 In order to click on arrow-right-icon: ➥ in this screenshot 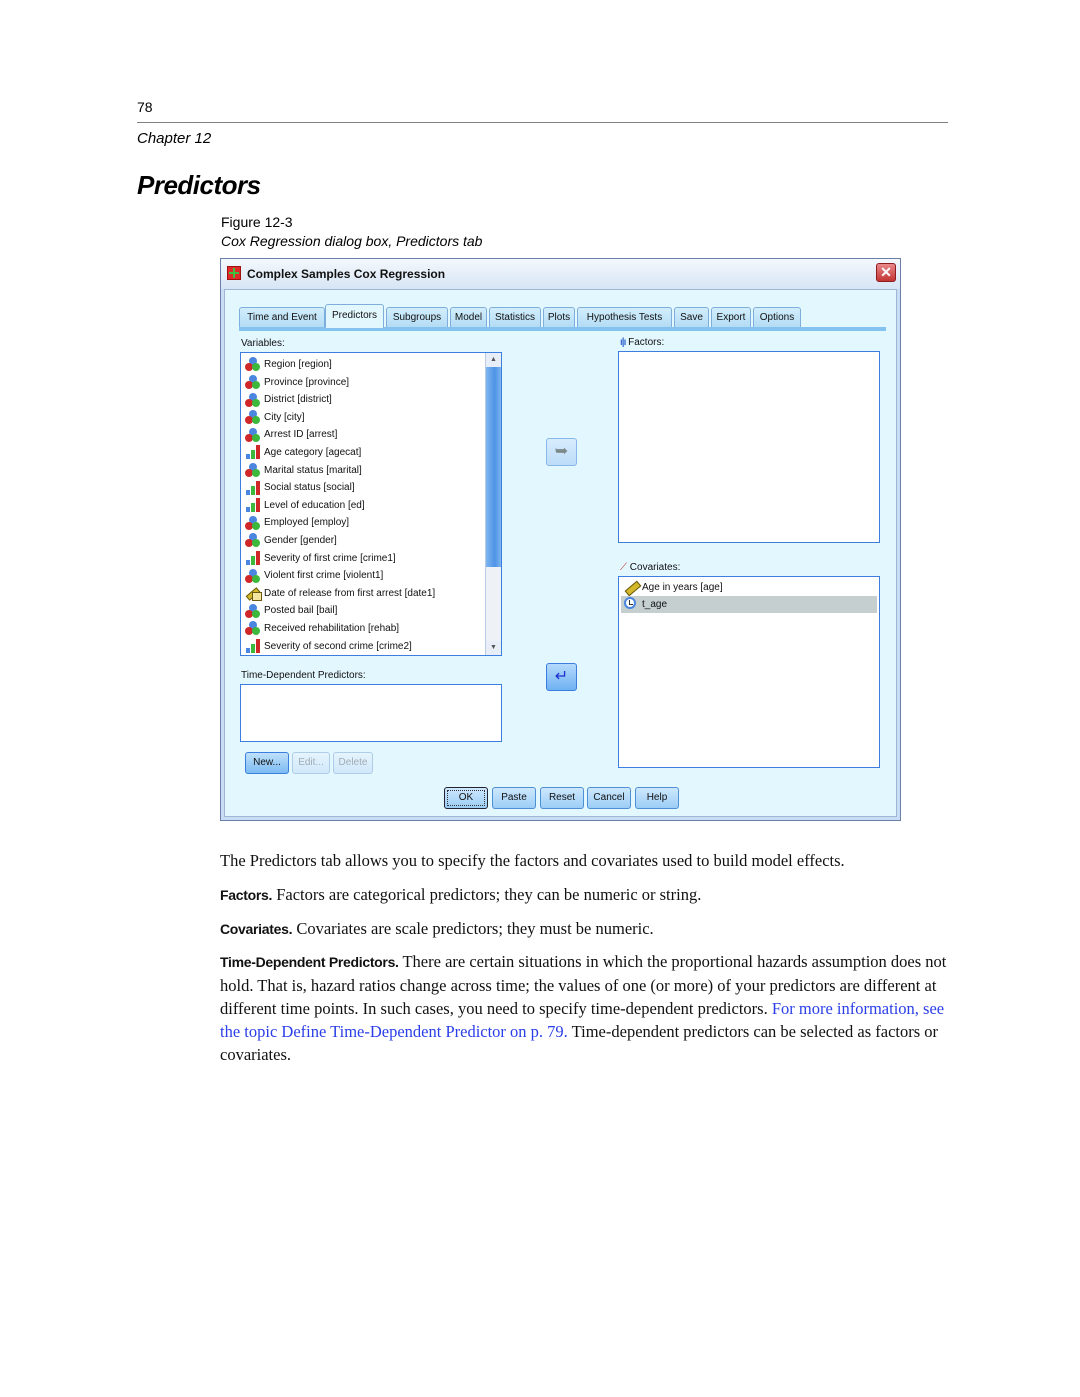, I will do `click(561, 451)`.